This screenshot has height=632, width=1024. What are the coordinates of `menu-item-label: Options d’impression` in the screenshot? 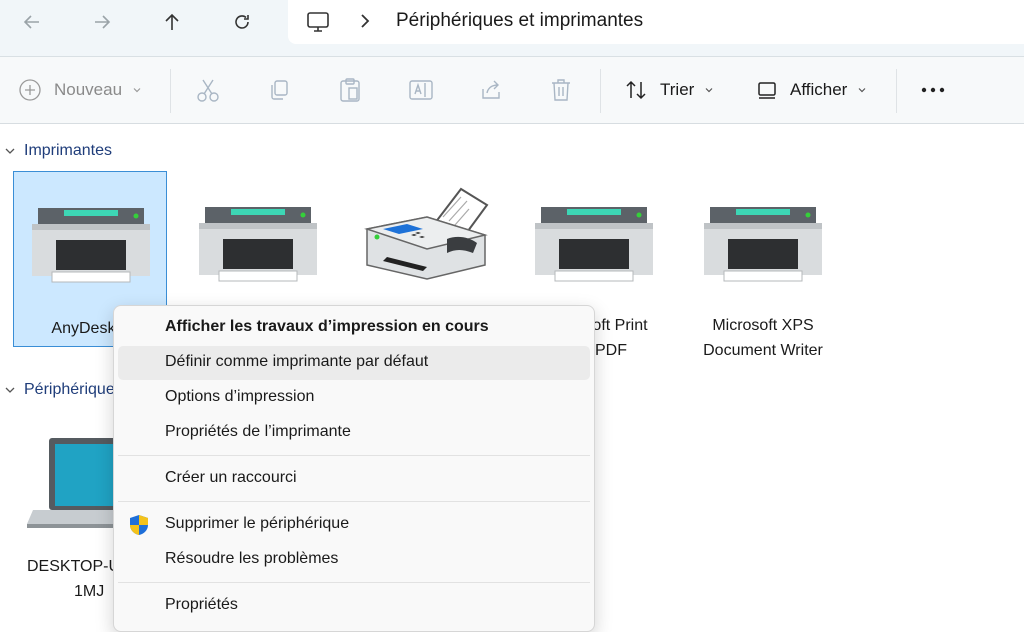 It's located at (240, 396).